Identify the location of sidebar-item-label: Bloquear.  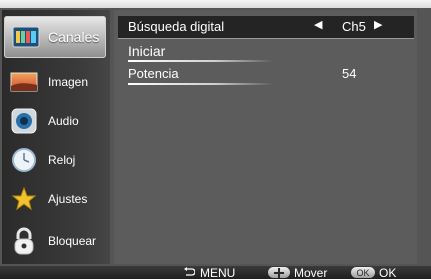
(72, 241).